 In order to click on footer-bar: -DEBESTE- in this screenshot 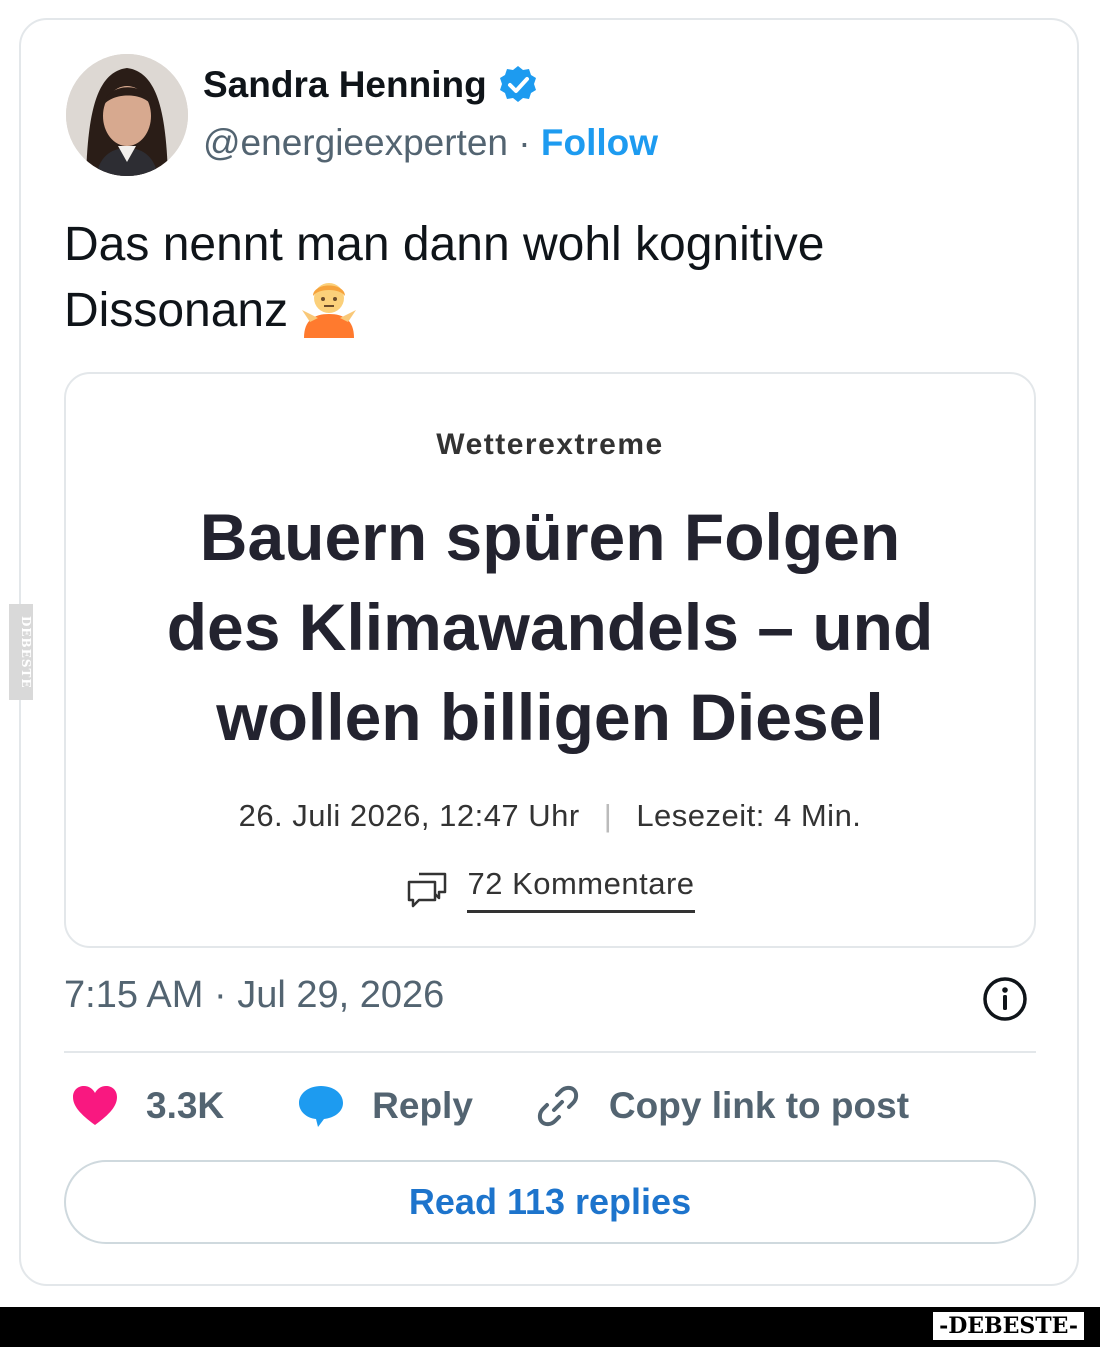, I will do `click(550, 1327)`.